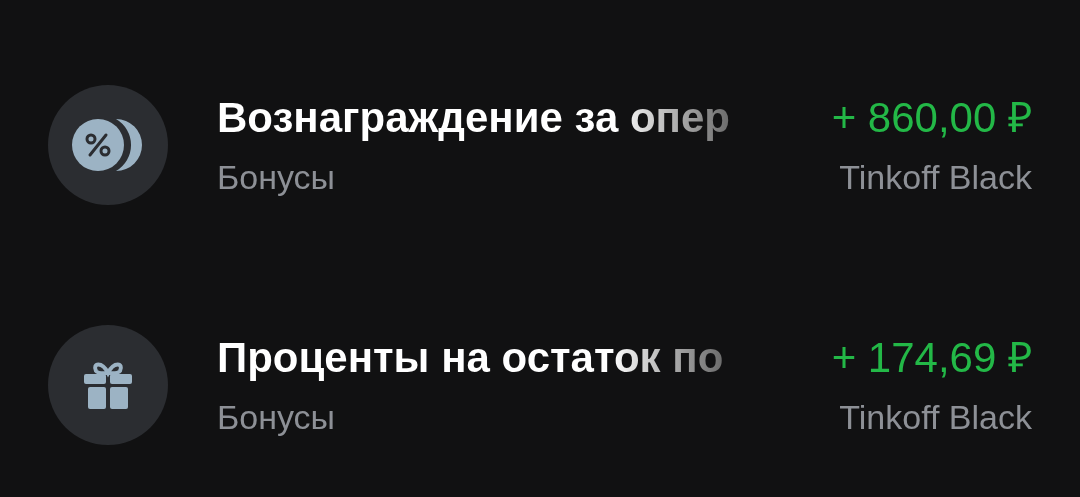  What do you see at coordinates (931, 118) in the screenshot?
I see `operation-amount: + 860,00 ₽` at bounding box center [931, 118].